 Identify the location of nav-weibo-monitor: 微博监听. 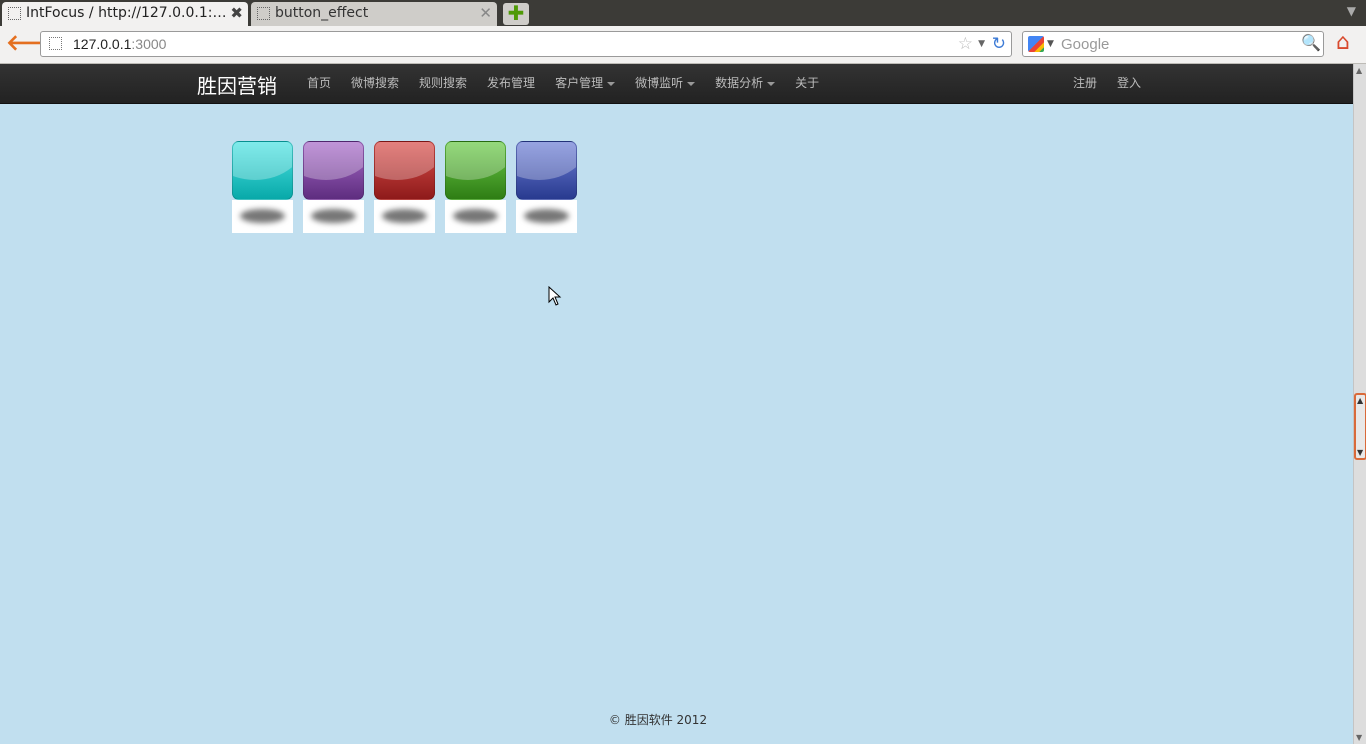
(665, 84).